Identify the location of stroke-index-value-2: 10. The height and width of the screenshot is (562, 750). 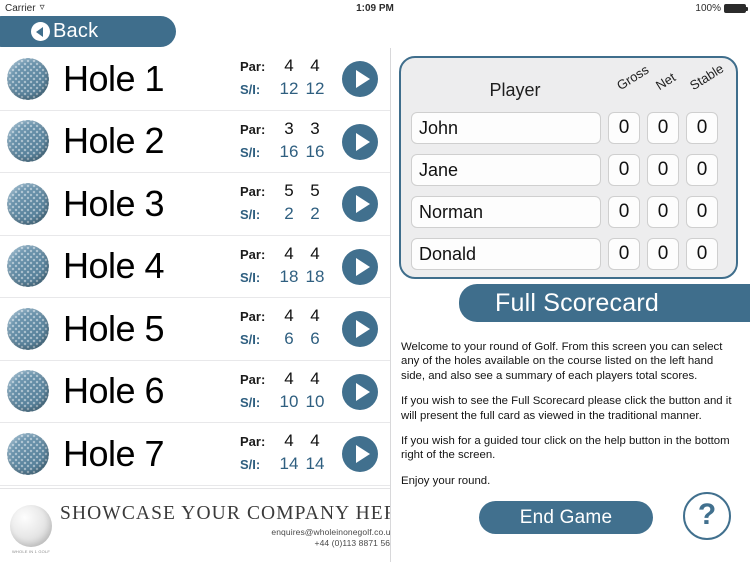
(315, 401).